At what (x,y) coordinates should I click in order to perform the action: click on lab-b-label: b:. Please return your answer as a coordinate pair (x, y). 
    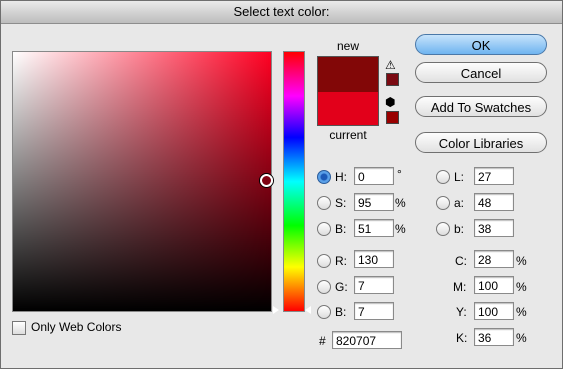
    Looking at the image, I should click on (459, 229).